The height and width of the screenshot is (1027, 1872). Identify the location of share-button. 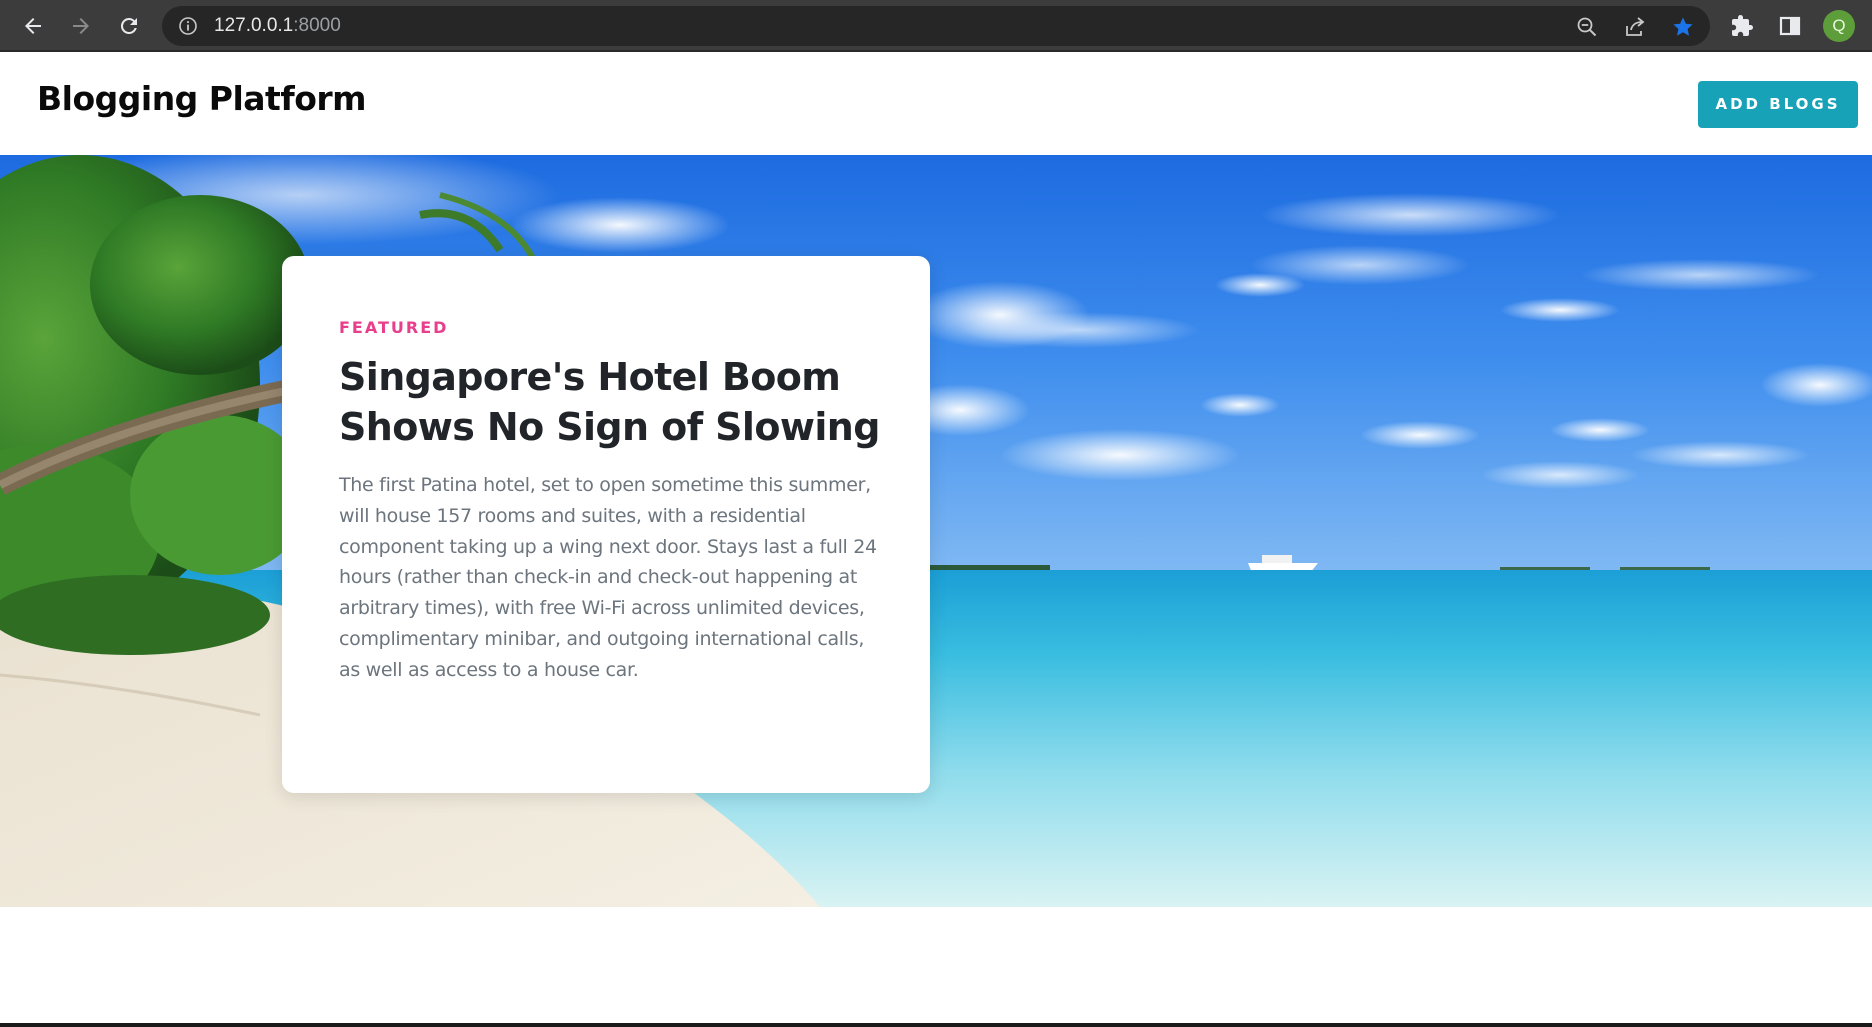
(1635, 27).